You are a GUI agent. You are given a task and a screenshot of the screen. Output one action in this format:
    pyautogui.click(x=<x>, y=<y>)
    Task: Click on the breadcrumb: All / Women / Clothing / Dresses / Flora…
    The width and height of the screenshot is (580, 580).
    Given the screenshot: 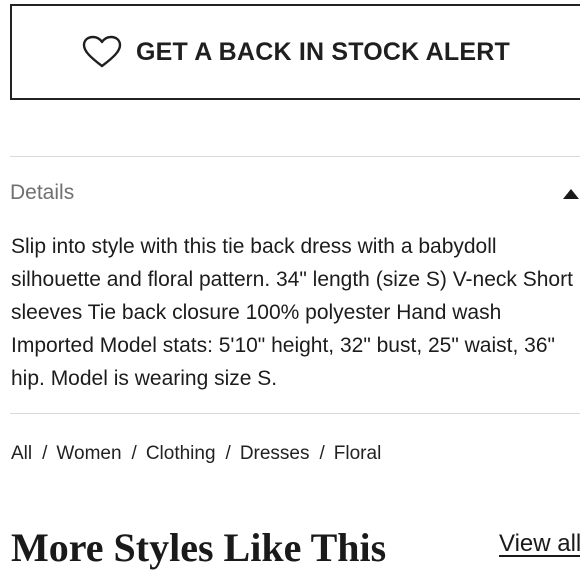 What is the action you would take?
    pyautogui.click(x=196, y=454)
    